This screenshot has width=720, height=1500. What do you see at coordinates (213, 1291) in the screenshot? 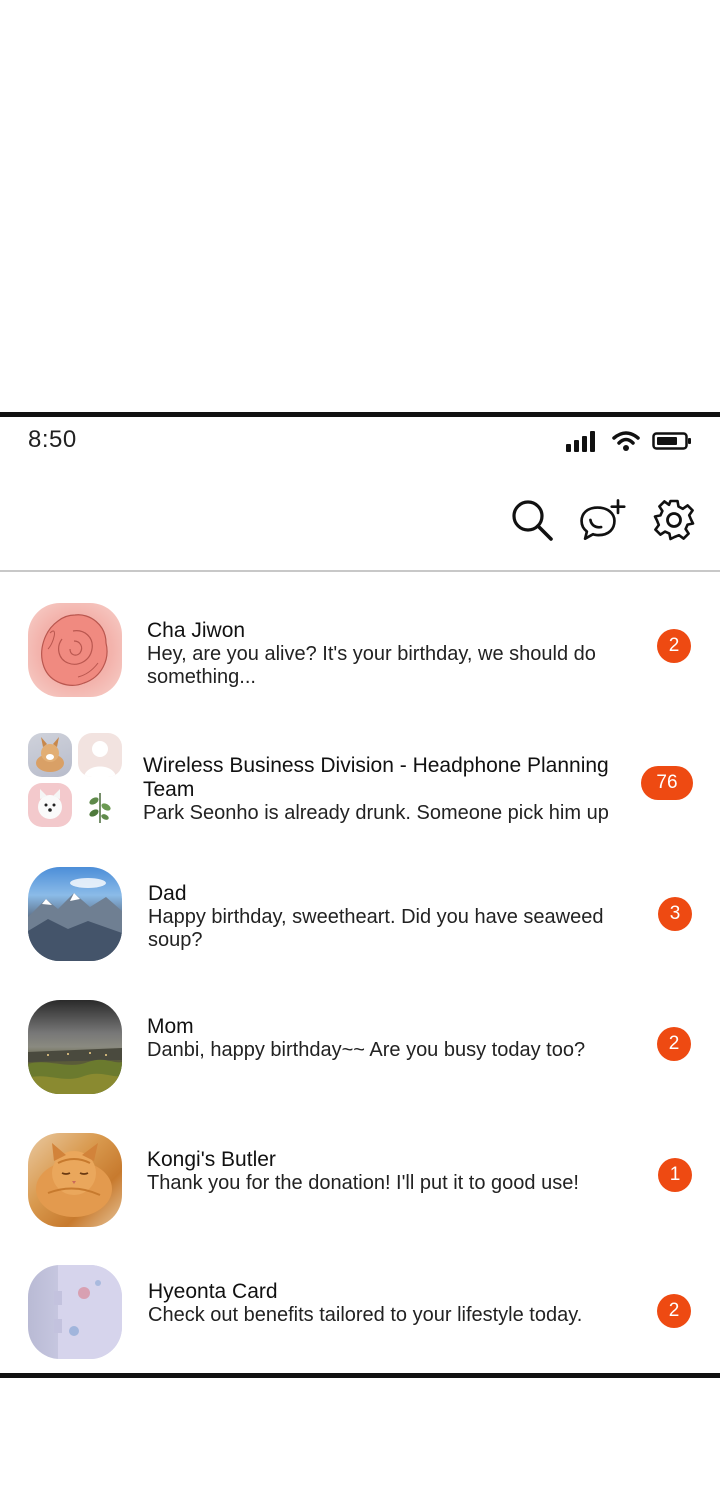
I see `chat-name: Hyeonta Card` at bounding box center [213, 1291].